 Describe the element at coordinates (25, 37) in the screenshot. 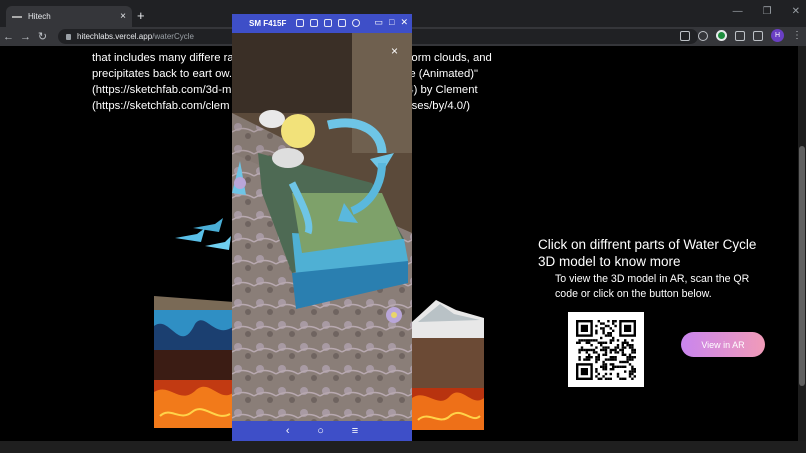

I see `forward-icon: →` at that location.